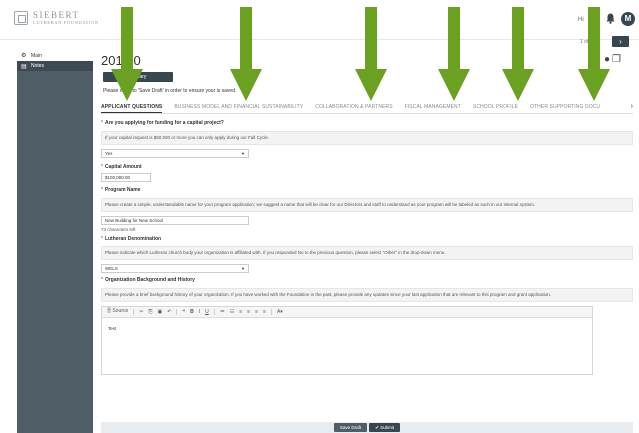 This screenshot has width=639, height=433. What do you see at coordinates (264, 312) in the screenshot?
I see `justify-icon: ≡` at bounding box center [264, 312].